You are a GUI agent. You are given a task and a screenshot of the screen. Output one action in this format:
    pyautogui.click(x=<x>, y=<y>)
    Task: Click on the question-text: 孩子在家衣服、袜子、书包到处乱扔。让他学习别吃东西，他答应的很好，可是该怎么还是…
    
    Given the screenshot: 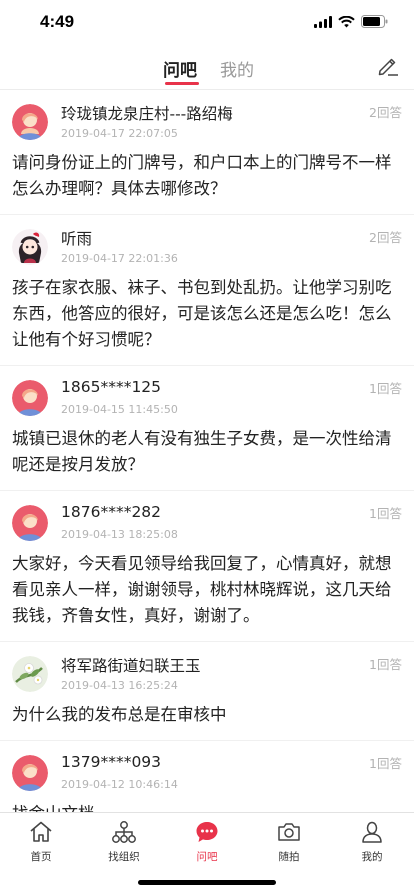 What is the action you would take?
    pyautogui.click(x=207, y=314)
    